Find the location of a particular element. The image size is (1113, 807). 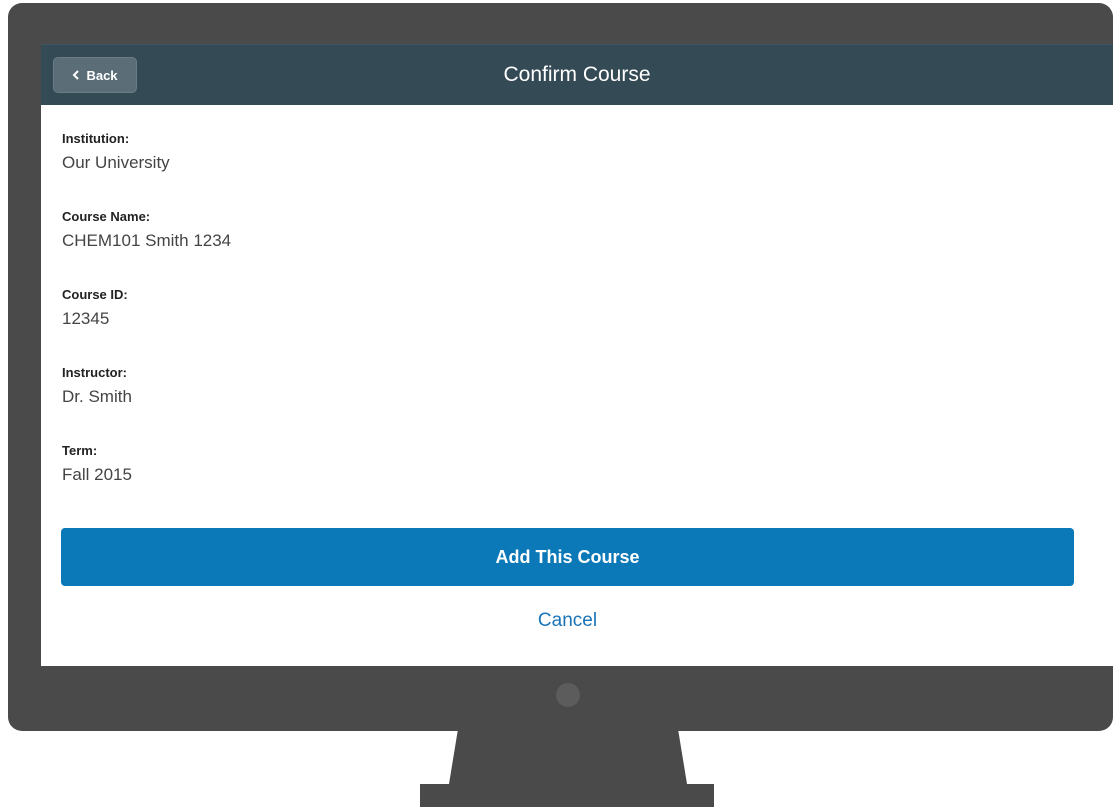

back-button: Back is located at coordinates (95, 75).